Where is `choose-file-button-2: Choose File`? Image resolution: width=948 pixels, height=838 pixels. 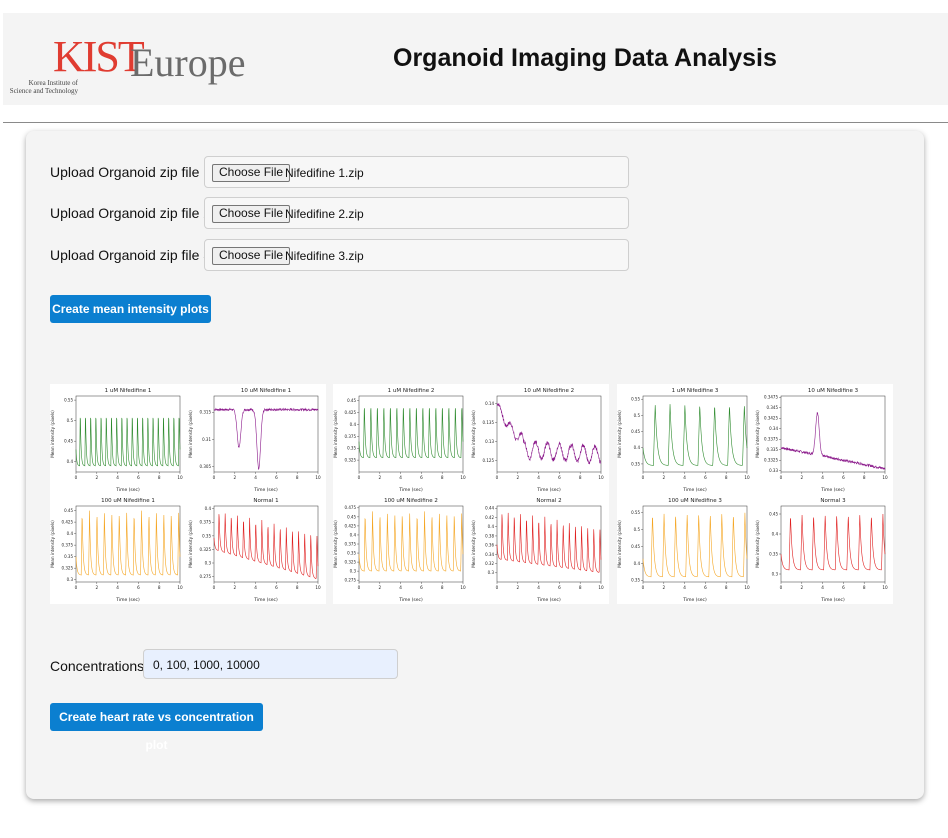
choose-file-button-2: Choose File is located at coordinates (251, 214).